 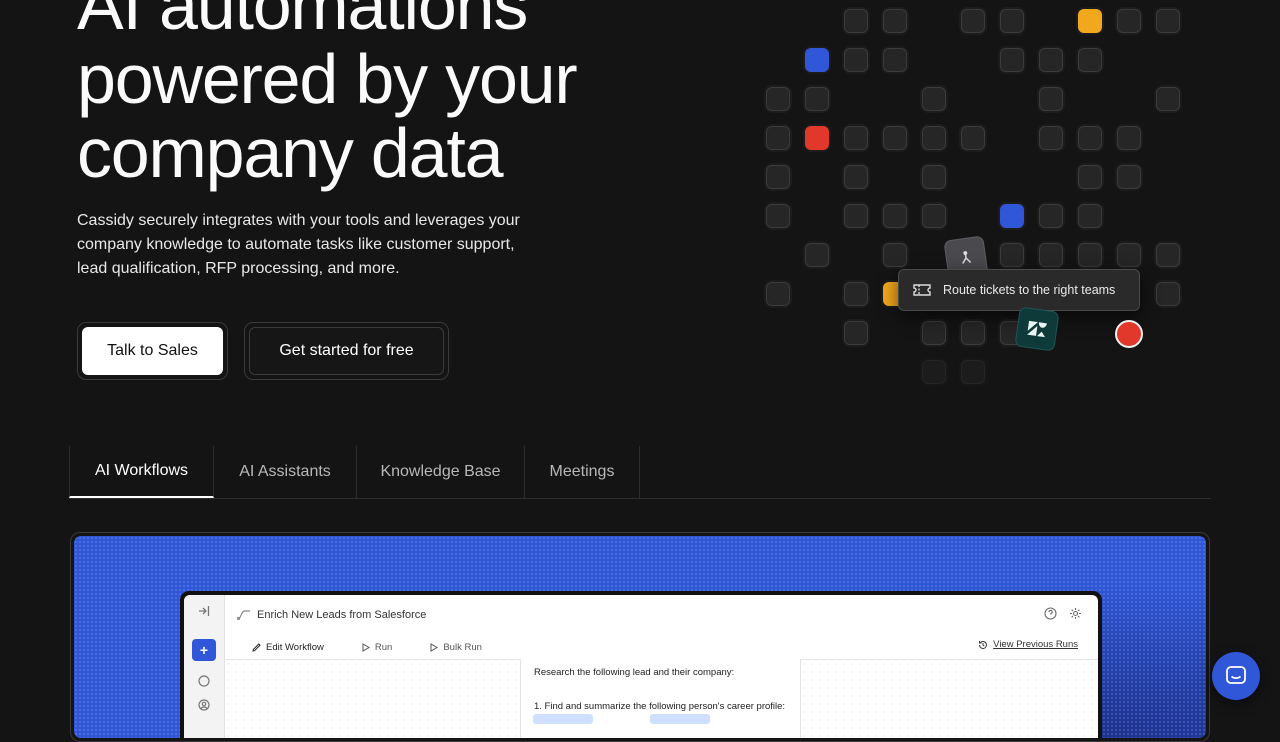 I want to click on tab-knowledge-base: Knowledge Base, so click(x=441, y=472).